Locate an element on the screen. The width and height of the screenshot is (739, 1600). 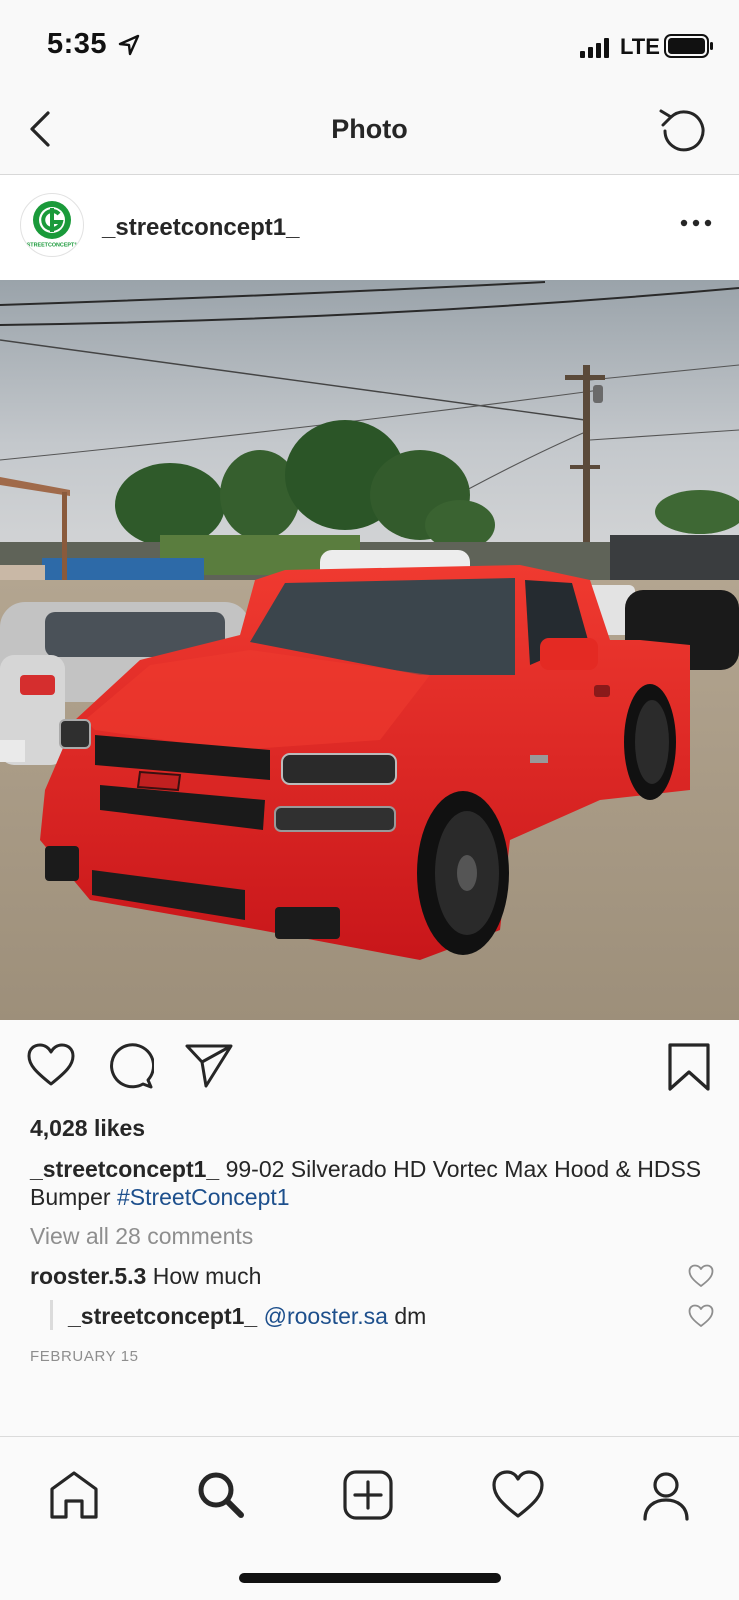
battery-icon is located at coordinates (688, 46).